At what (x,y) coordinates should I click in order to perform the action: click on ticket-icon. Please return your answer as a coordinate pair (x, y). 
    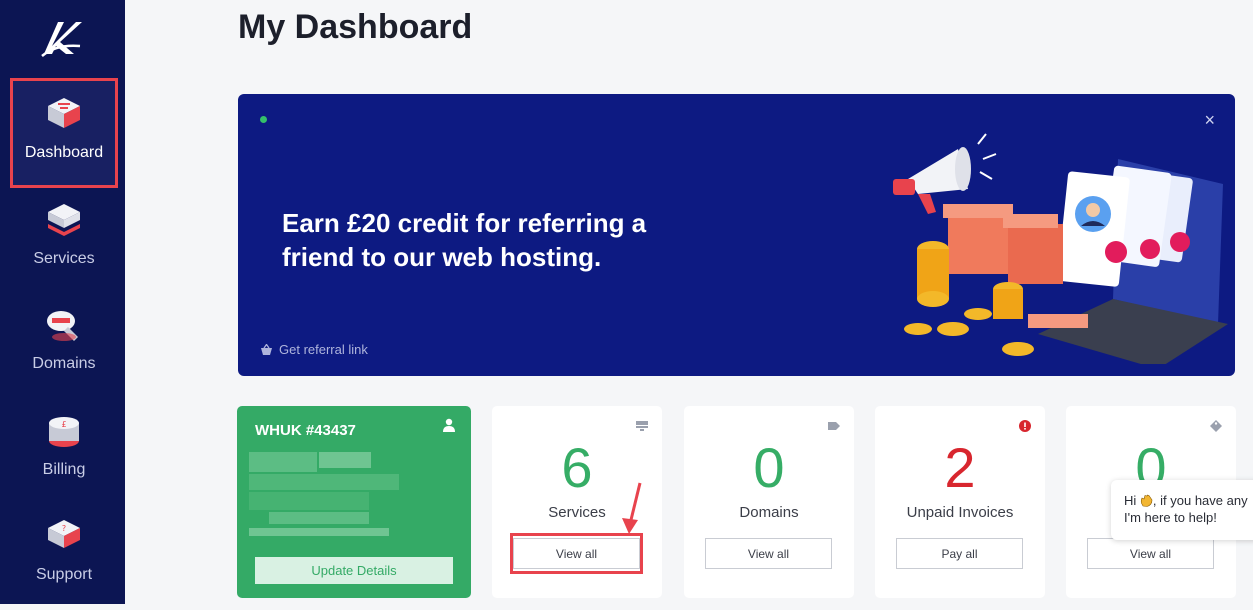
    Looking at the image, I should click on (1216, 426).